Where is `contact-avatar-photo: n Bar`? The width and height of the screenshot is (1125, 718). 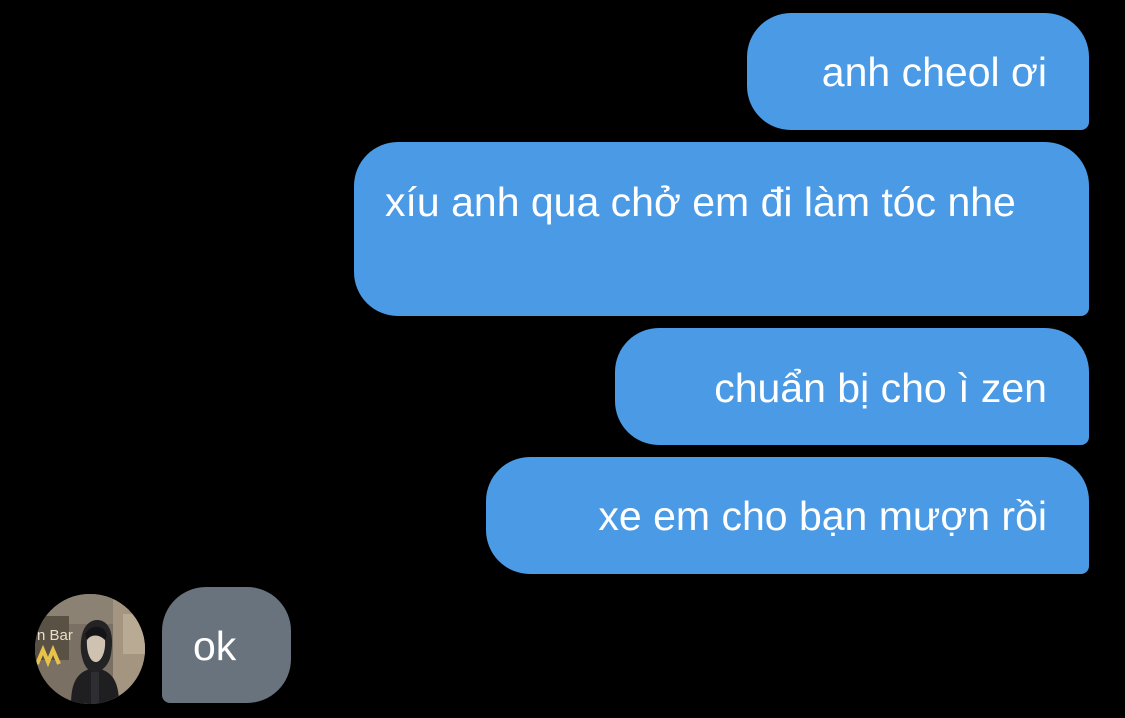 contact-avatar-photo: n Bar is located at coordinates (90, 649).